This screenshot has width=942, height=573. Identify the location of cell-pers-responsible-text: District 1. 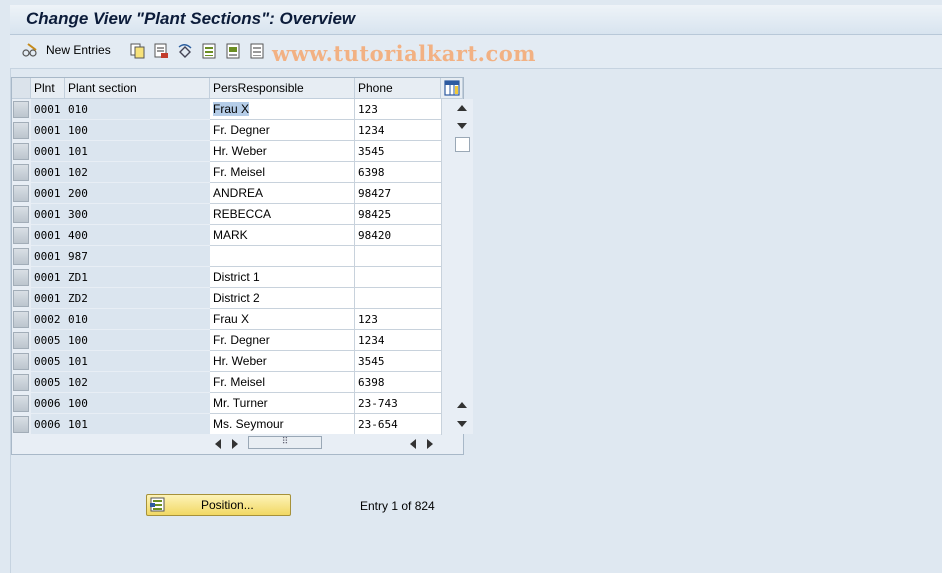
(236, 277).